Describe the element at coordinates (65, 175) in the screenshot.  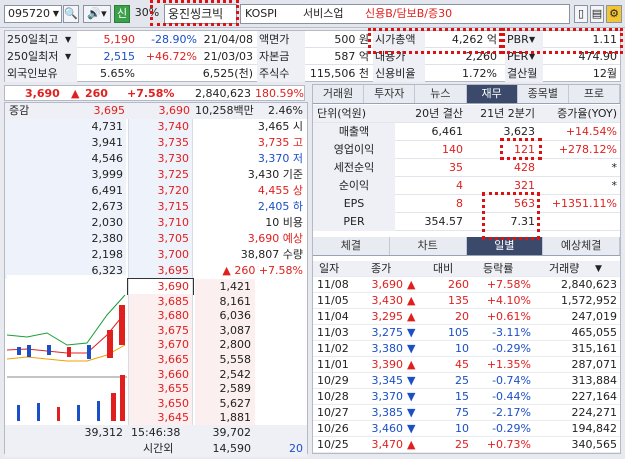
I see `sell-qty: 3,999` at that location.